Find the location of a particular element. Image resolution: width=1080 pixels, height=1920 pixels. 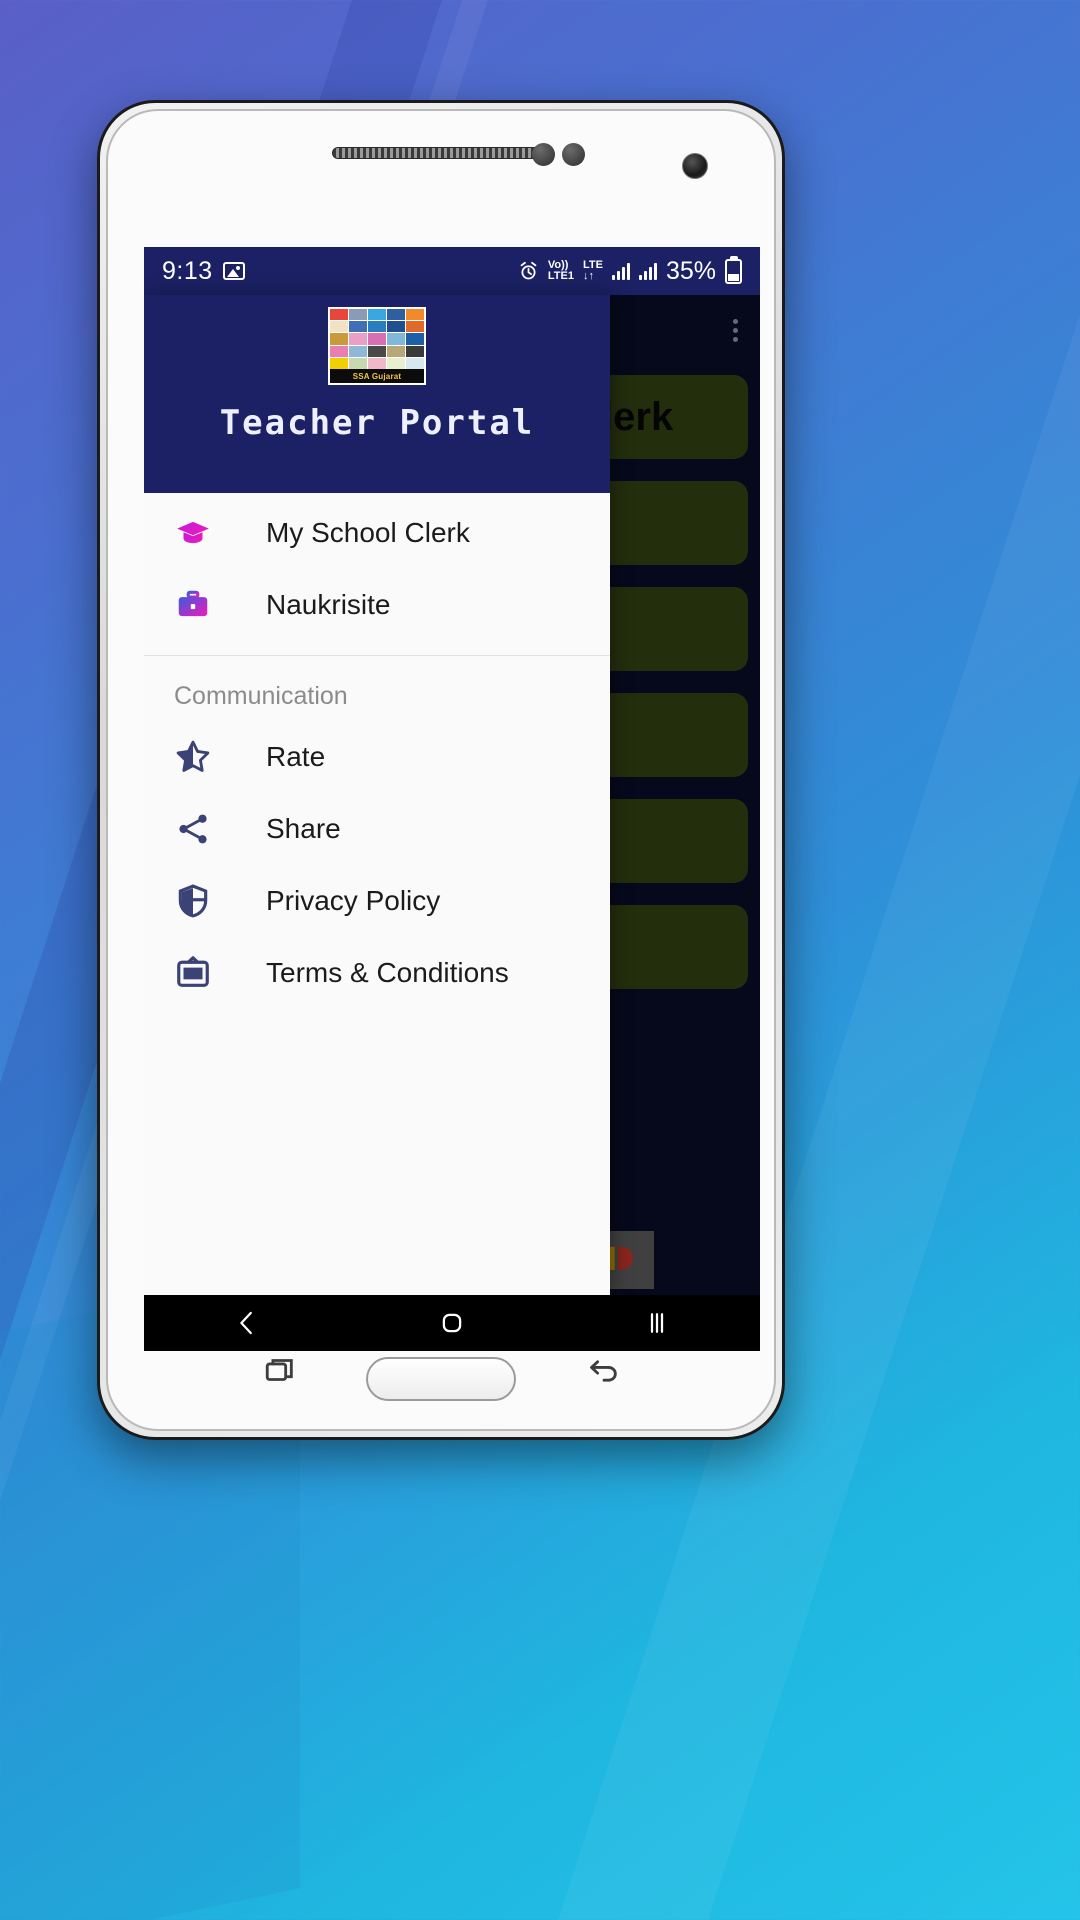

hardware-home-button is located at coordinates (441, 1379).